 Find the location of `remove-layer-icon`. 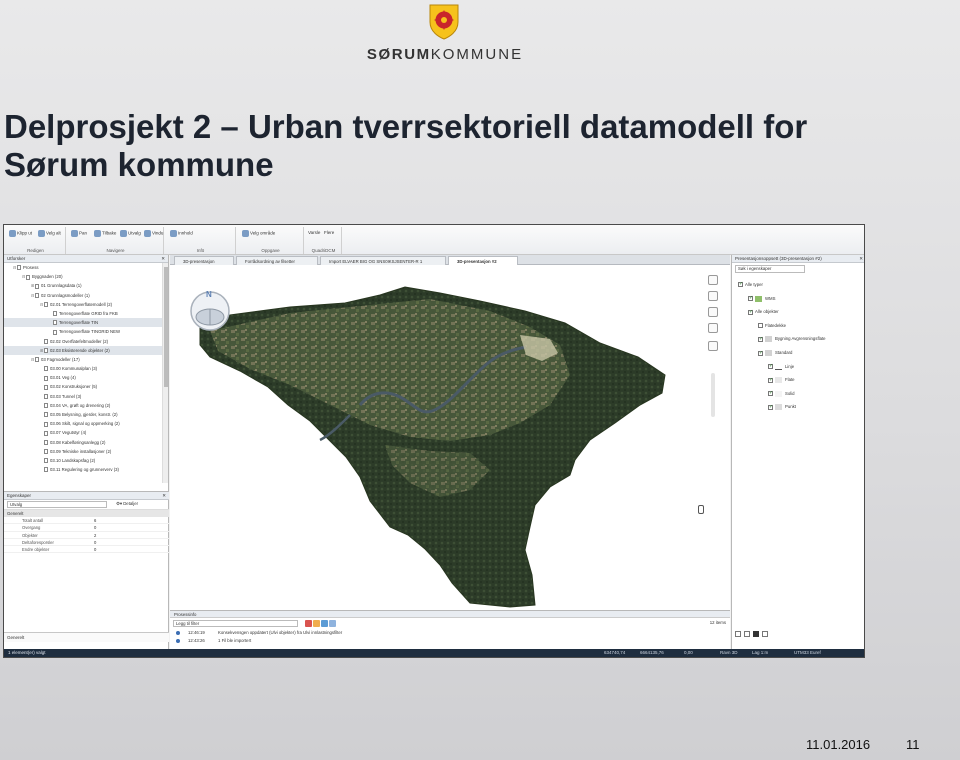

remove-layer-icon is located at coordinates (747, 634).